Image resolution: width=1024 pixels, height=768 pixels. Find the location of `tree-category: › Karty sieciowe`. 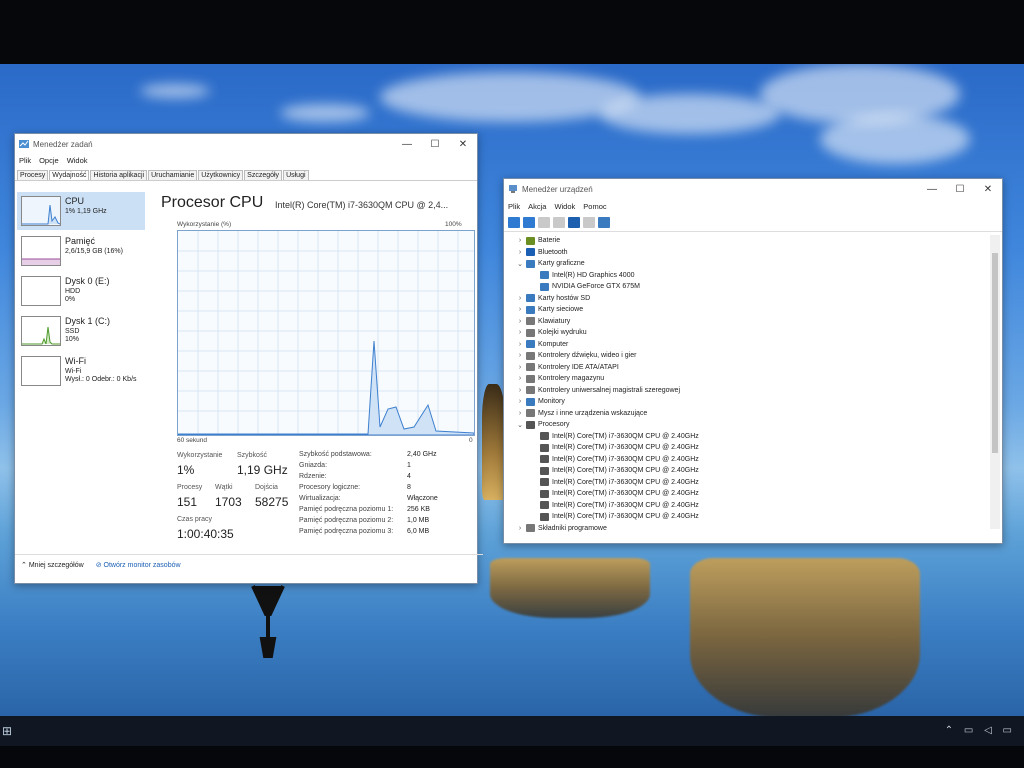

tree-category: › Karty sieciowe is located at coordinates (549, 310).